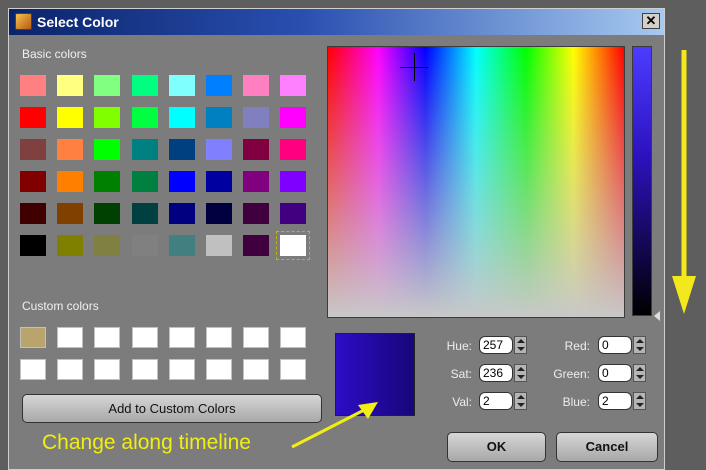 The height and width of the screenshot is (470, 706). What do you see at coordinates (496, 401) in the screenshot?
I see `val-field: 2` at bounding box center [496, 401].